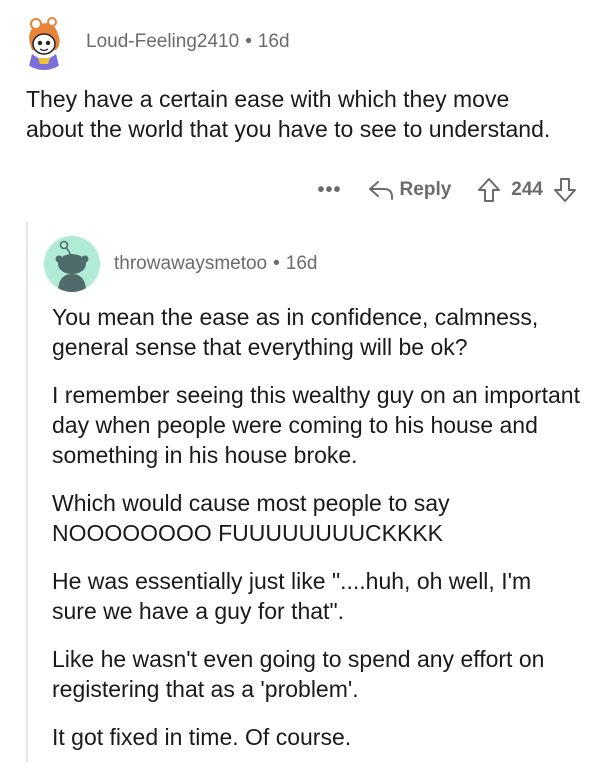 Image resolution: width=599 pixels, height=770 pixels. What do you see at coordinates (380, 190) in the screenshot?
I see `reply-arrow-icon` at bounding box center [380, 190].